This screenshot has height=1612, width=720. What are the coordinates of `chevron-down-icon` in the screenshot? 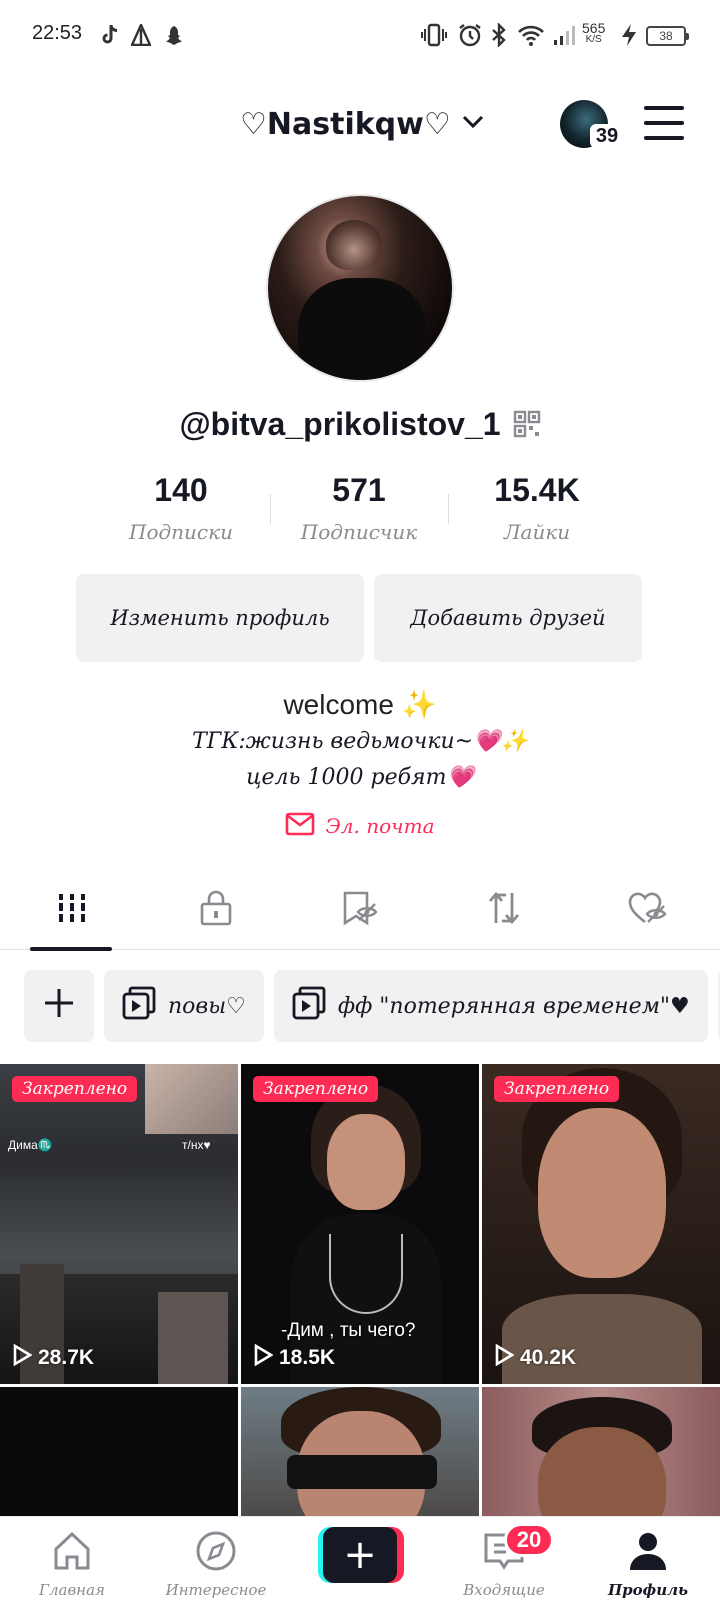 It's located at (473, 124).